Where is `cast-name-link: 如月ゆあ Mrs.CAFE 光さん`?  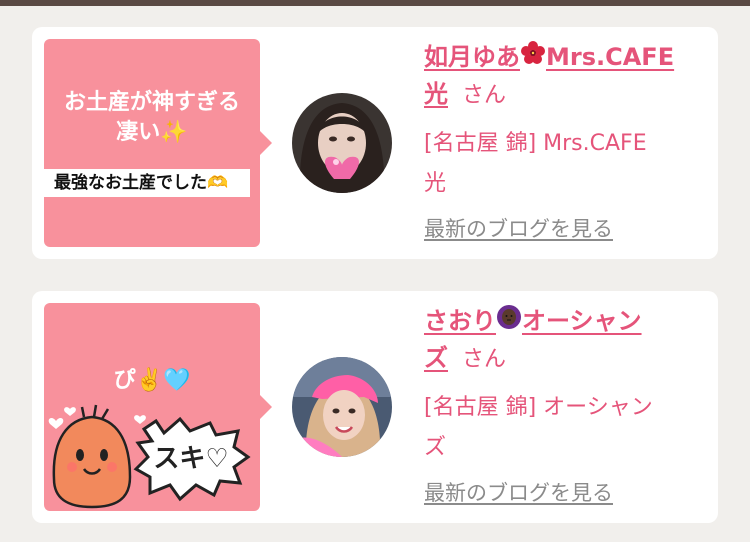 cast-name-link: 如月ゆあ Mrs.CAFE 光さん is located at coordinates (564, 76).